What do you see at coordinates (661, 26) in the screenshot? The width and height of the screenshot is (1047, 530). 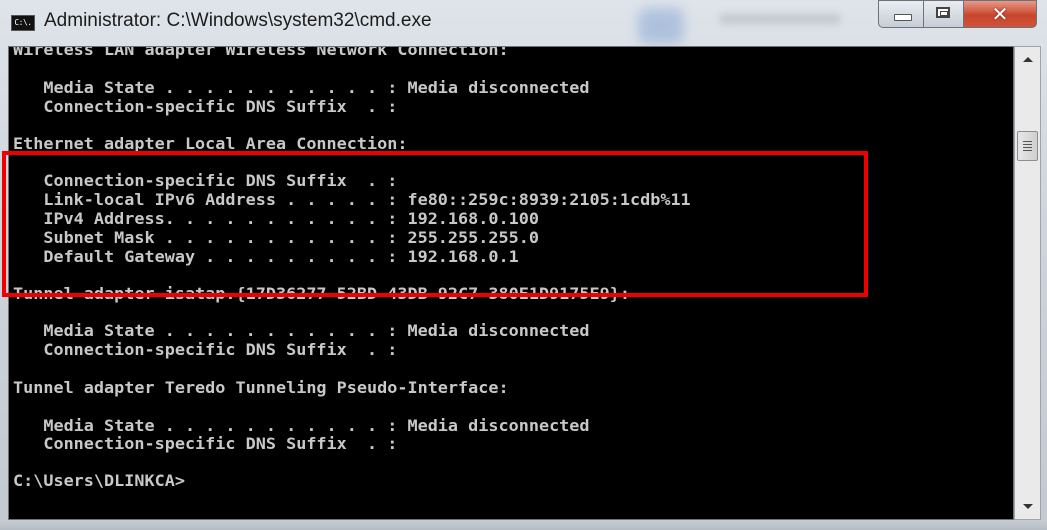 I see `background-window-icon` at bounding box center [661, 26].